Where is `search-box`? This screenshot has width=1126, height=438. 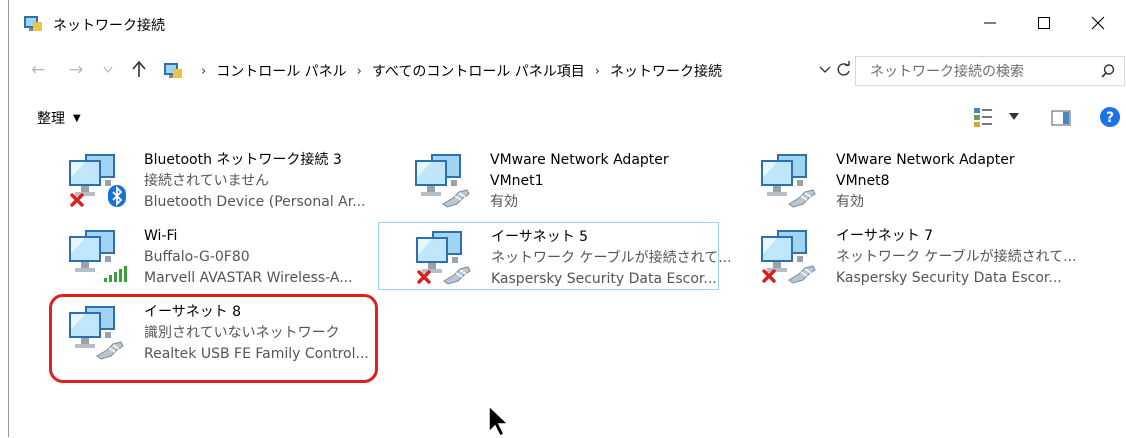
search-box is located at coordinates (990, 71).